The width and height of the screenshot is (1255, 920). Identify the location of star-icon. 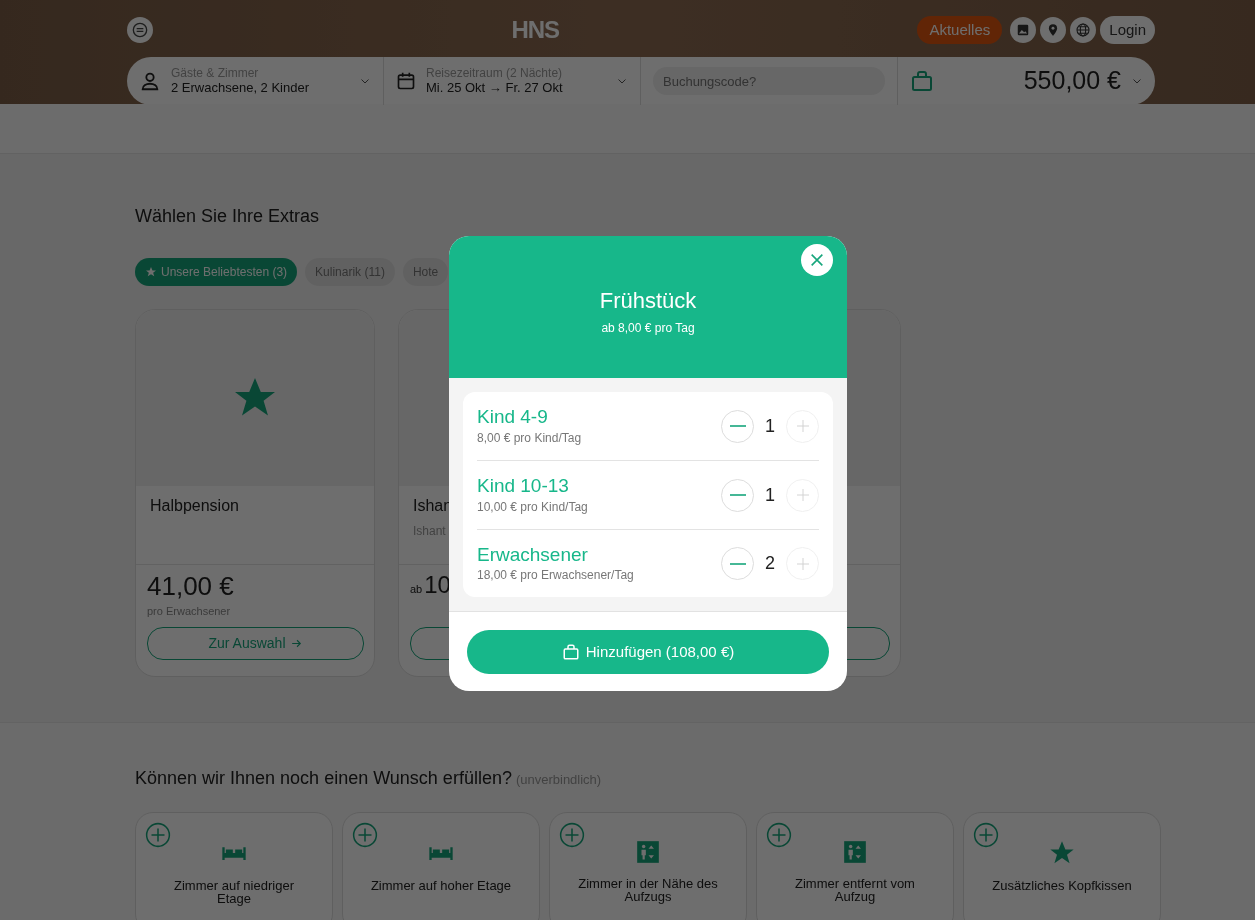
(151, 271).